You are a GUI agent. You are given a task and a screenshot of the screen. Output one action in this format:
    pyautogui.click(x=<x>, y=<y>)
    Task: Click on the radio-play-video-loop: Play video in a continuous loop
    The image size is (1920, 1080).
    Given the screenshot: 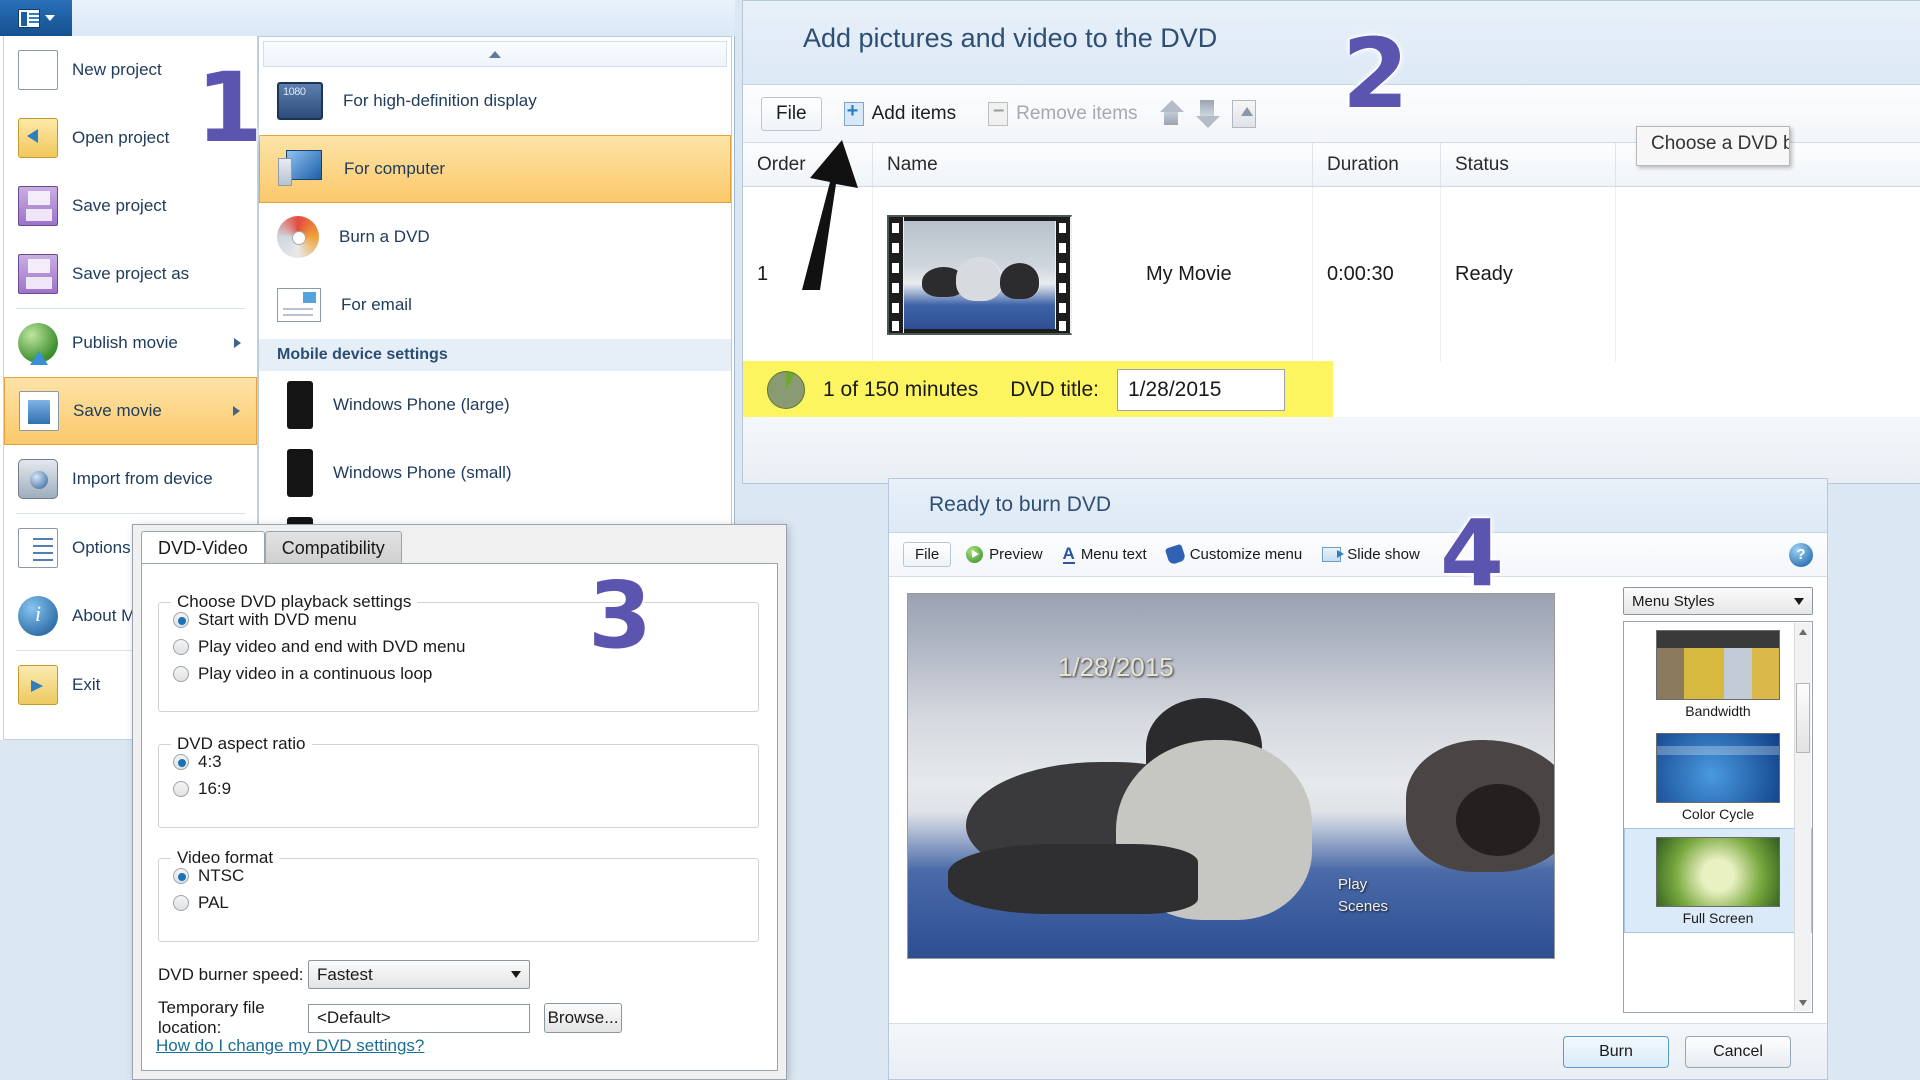 What is the action you would take?
    pyautogui.click(x=465, y=674)
    